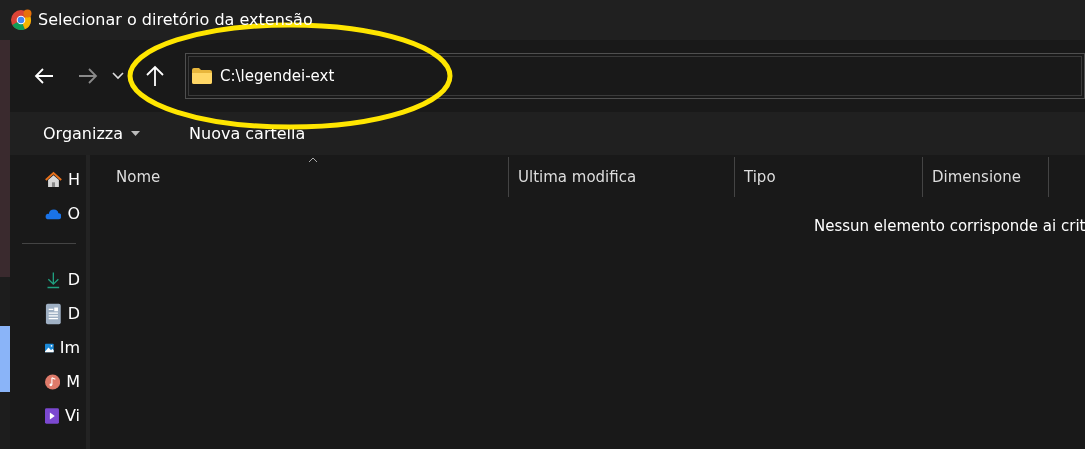  I want to click on download-icon, so click(53, 280).